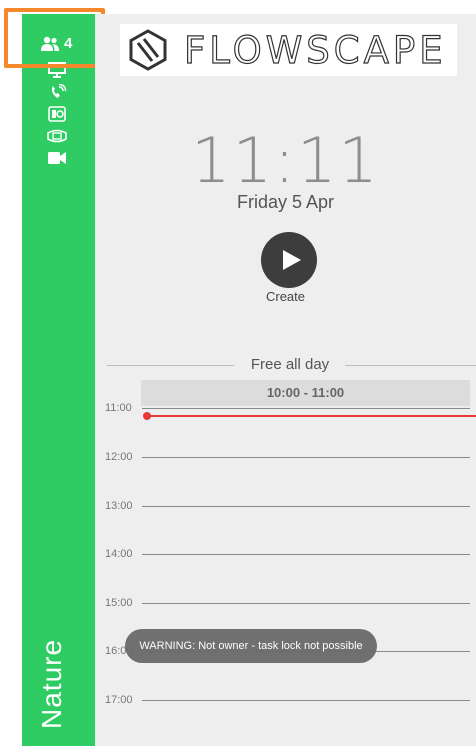 The image size is (476, 746). I want to click on brand-logo: FLOWSCAPE, so click(288, 50).